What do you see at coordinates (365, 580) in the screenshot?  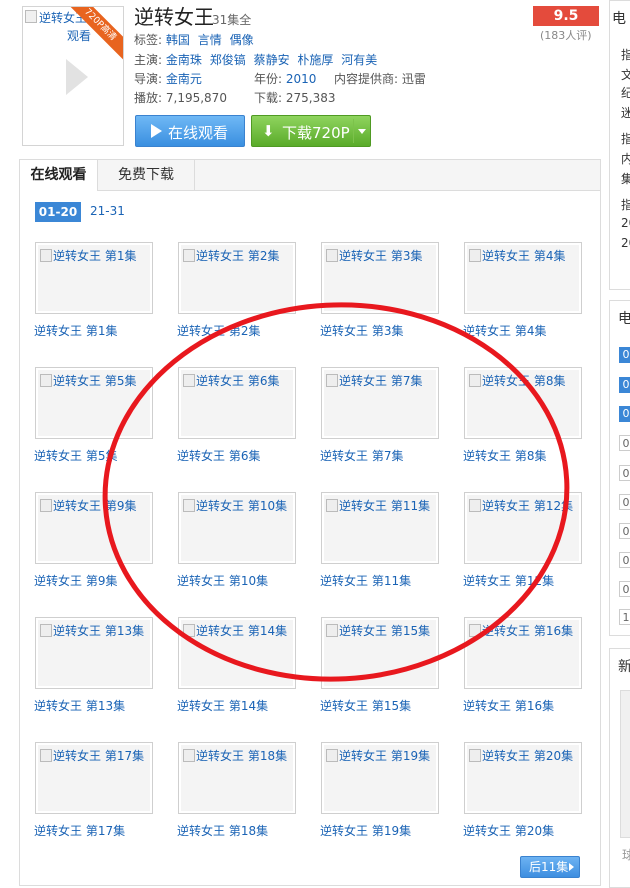 I see `episode-link: 逆转女王 第11集` at bounding box center [365, 580].